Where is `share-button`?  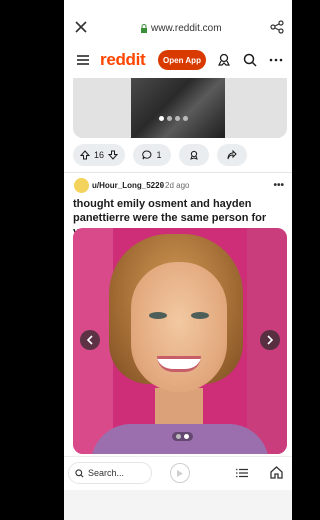
share-button is located at coordinates (232, 155).